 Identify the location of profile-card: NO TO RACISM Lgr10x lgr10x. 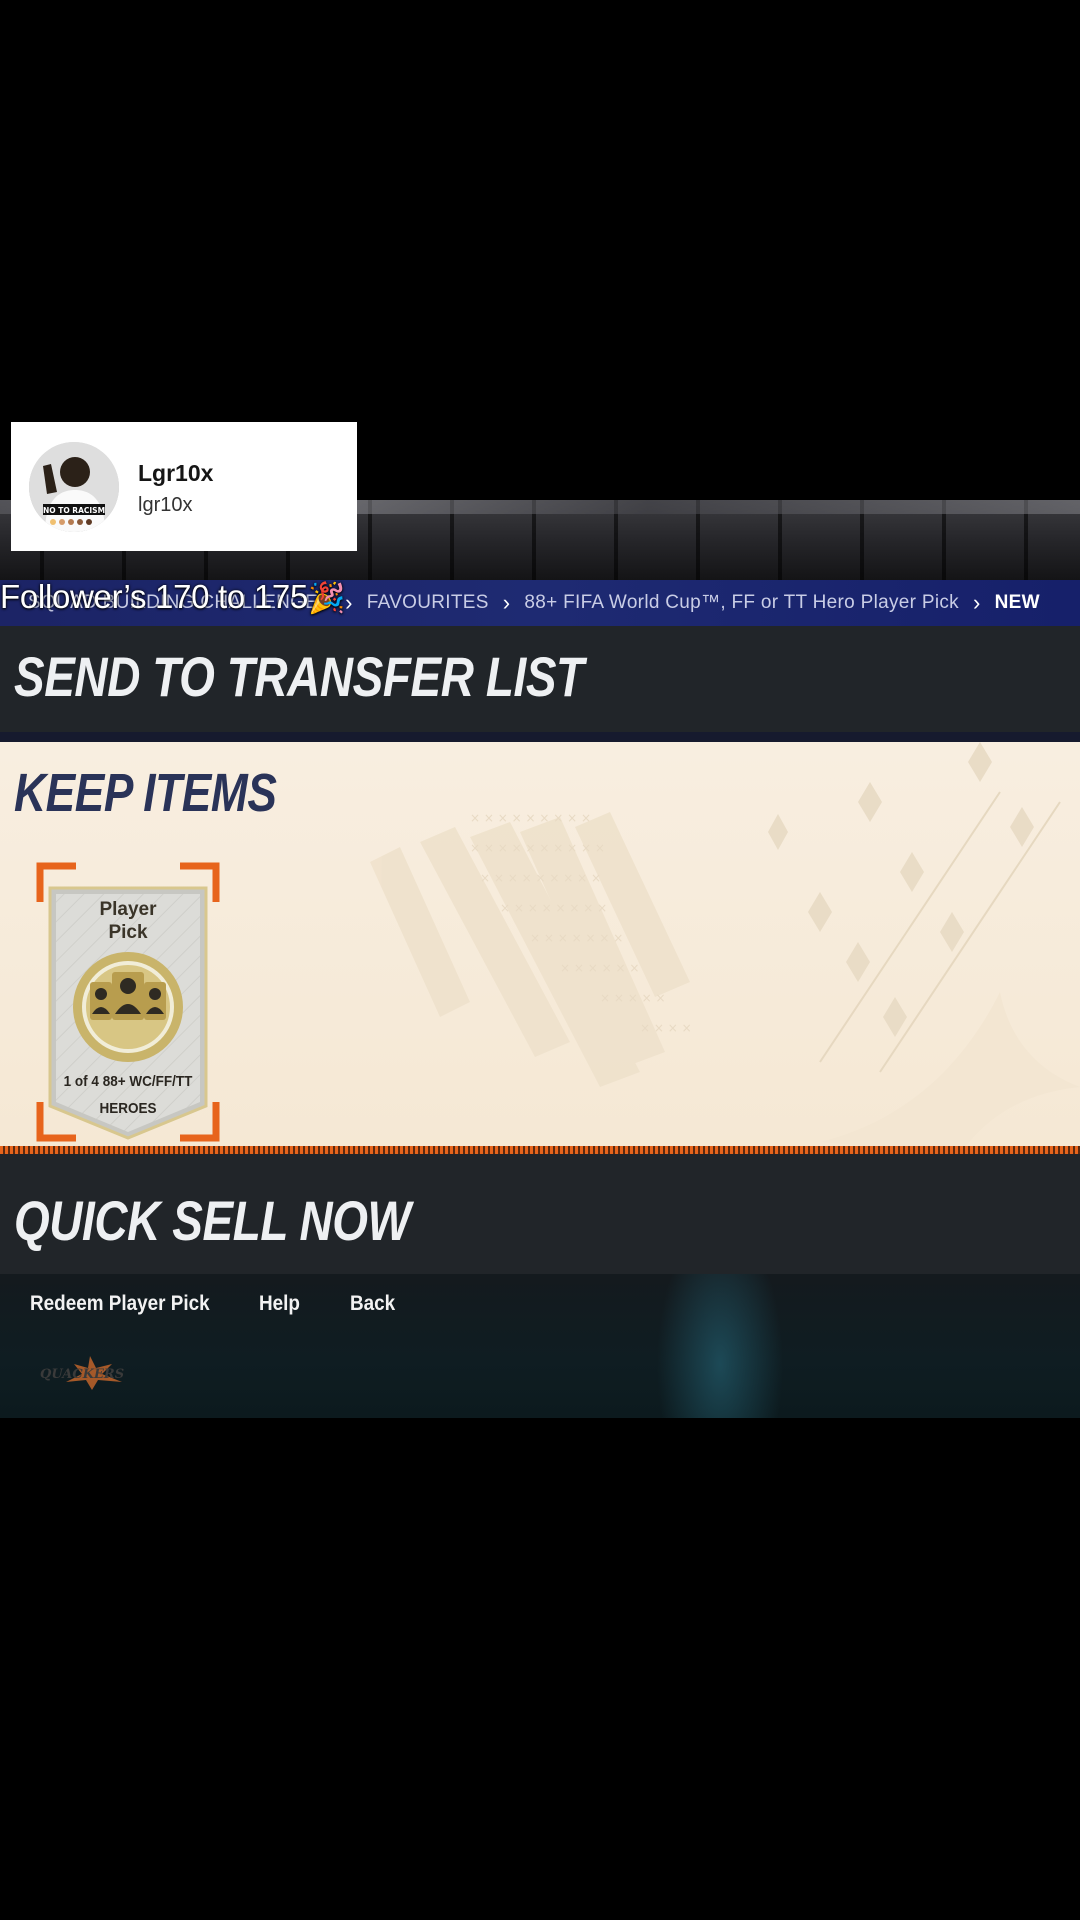
(184, 486).